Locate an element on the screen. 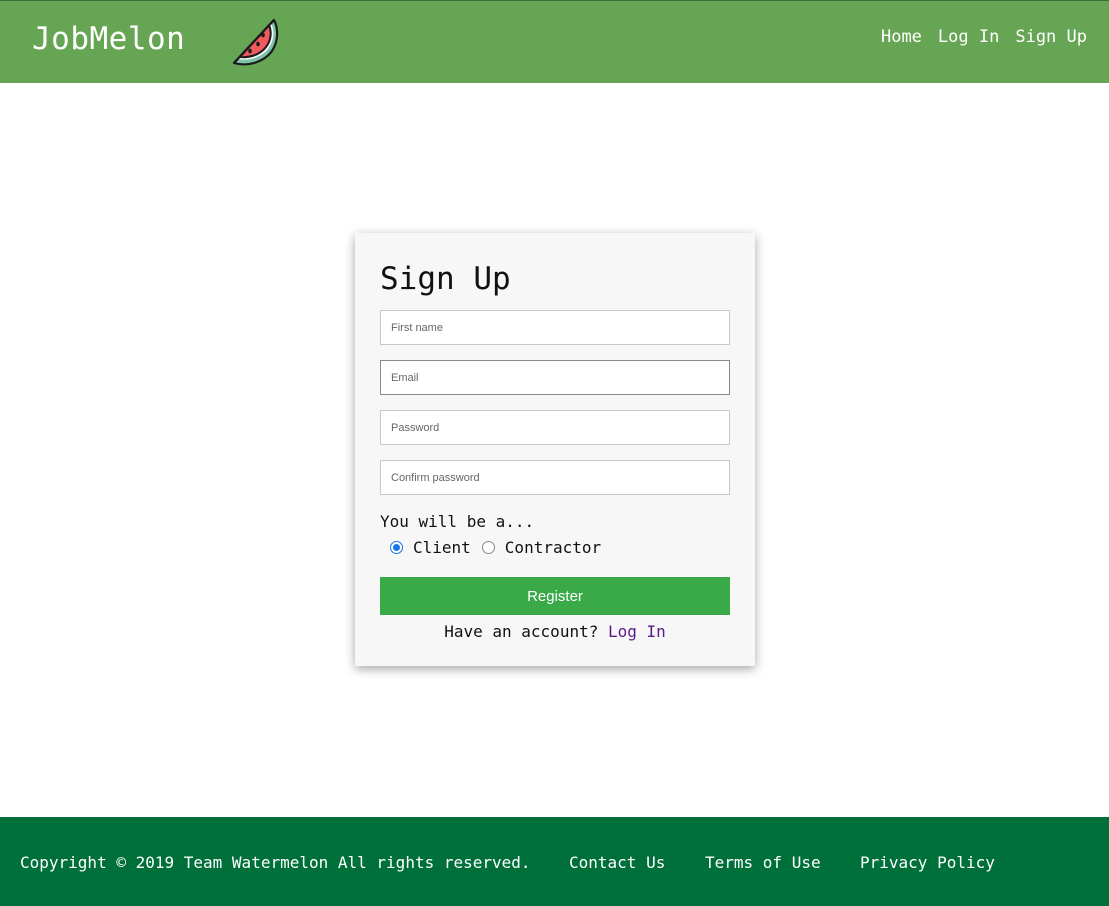 Image resolution: width=1109 pixels, height=906 pixels. contractor-radio is located at coordinates (488, 547).